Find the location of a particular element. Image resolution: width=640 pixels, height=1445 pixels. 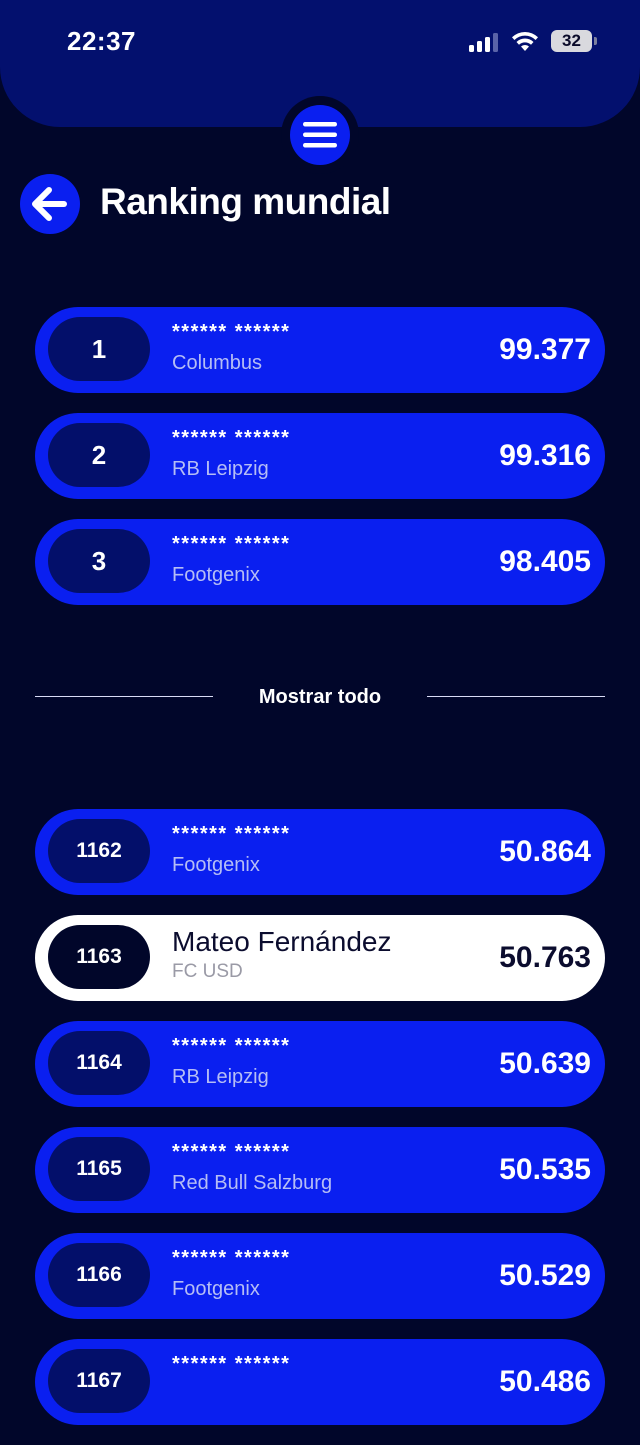

rank-badge: 2 is located at coordinates (99, 455).